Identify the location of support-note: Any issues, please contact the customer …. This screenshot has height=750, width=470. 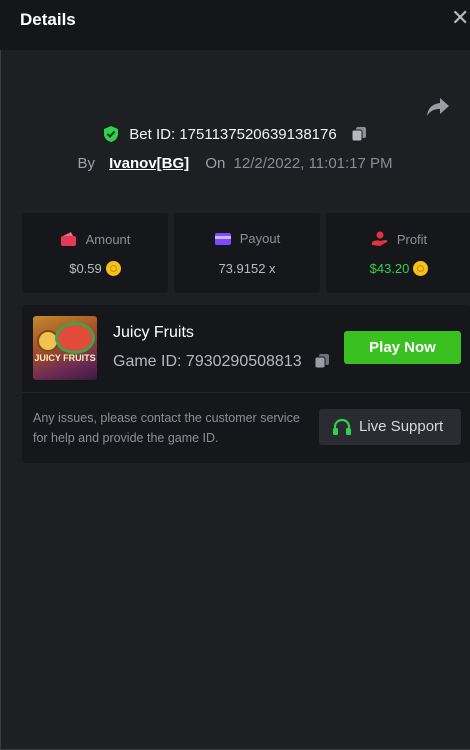
(166, 428).